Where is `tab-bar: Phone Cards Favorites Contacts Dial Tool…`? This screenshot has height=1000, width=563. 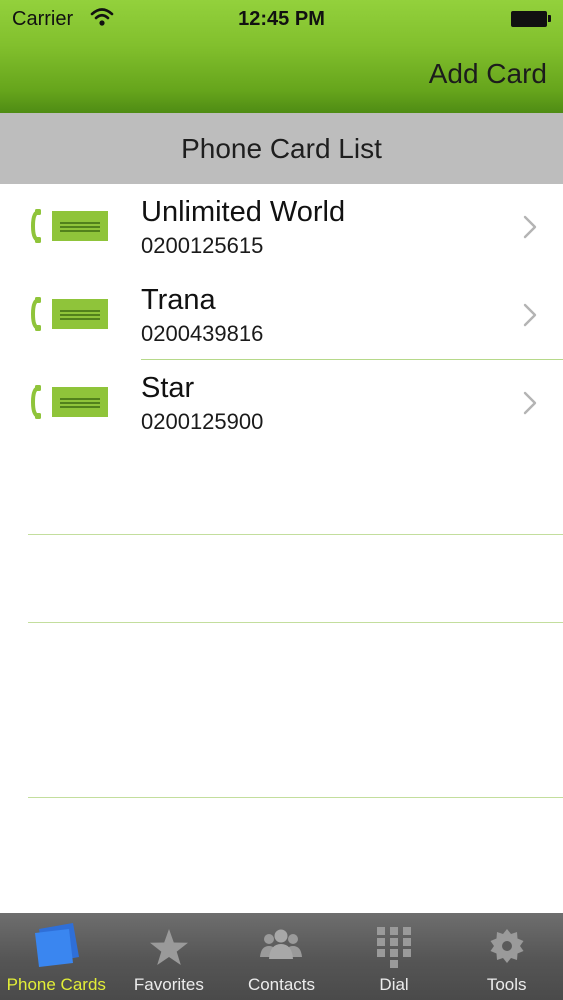 tab-bar: Phone Cards Favorites Contacts Dial Tool… is located at coordinates (281, 956).